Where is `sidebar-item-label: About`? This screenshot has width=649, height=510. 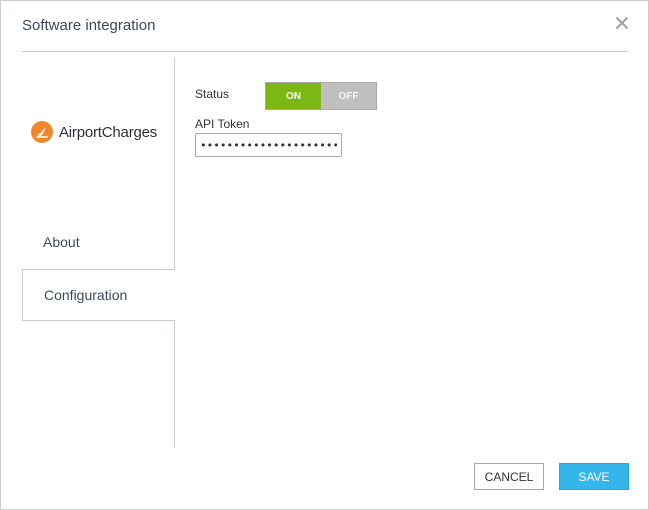
sidebar-item-label: About is located at coordinates (61, 242).